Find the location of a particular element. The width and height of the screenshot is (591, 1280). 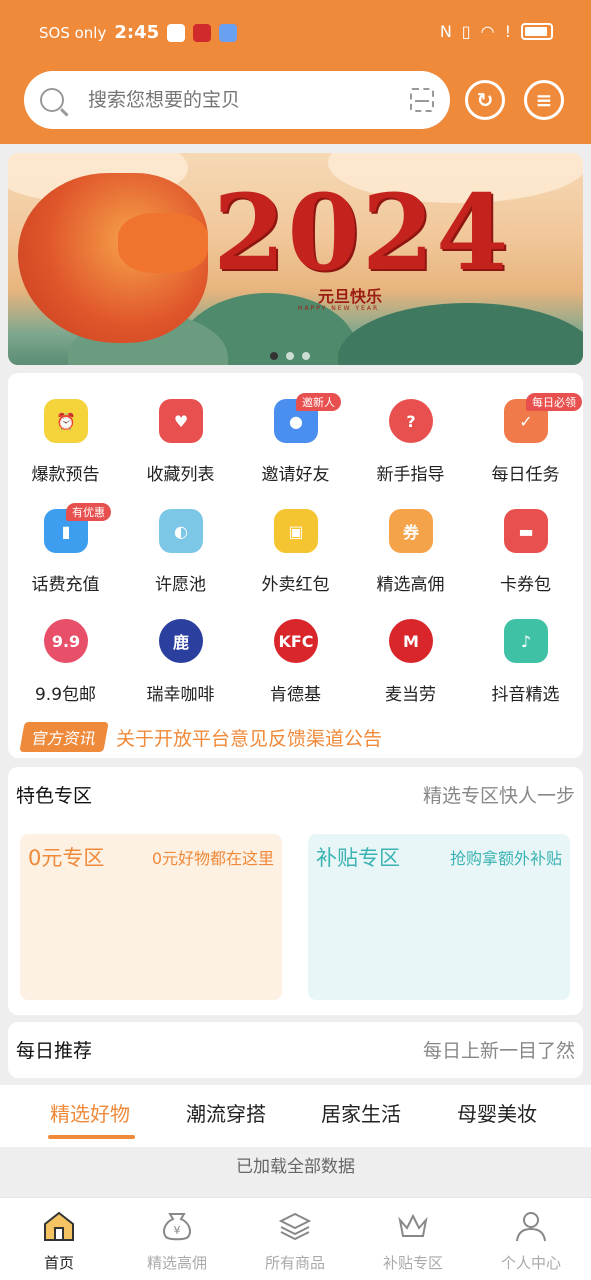

battery-icon is located at coordinates (537, 31).